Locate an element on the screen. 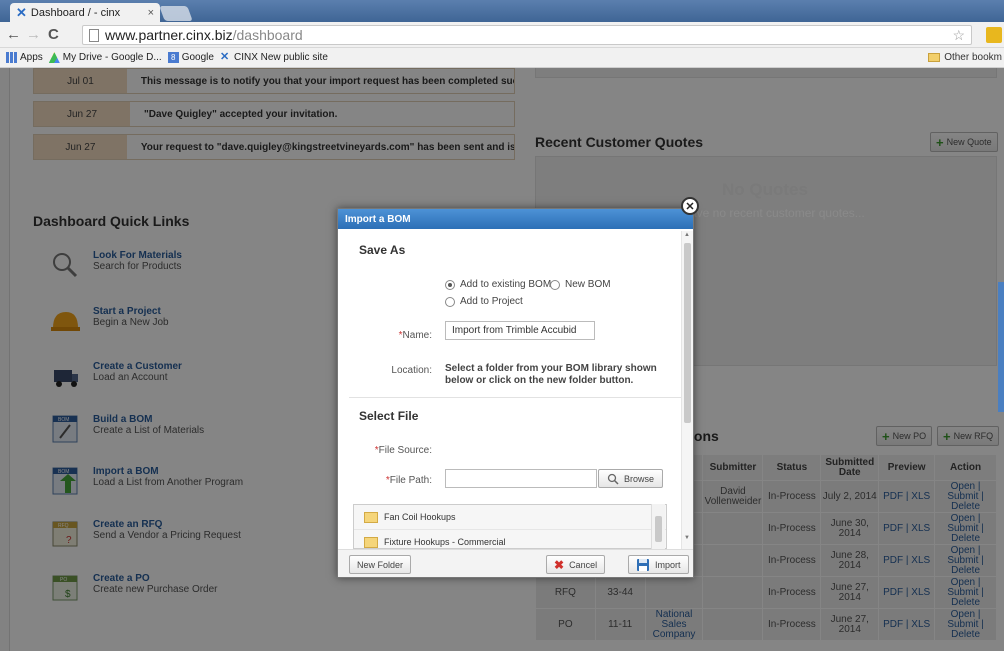 The height and width of the screenshot is (651, 1004). radio-label: Add to Project is located at coordinates (491, 301).